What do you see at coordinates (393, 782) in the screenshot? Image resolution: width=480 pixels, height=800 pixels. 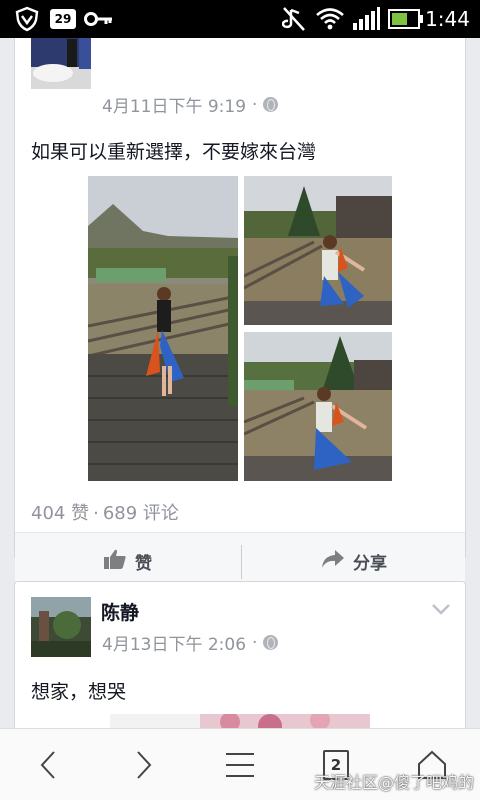 I see `watermark: 天涯社区@傻了吧鸡的` at bounding box center [393, 782].